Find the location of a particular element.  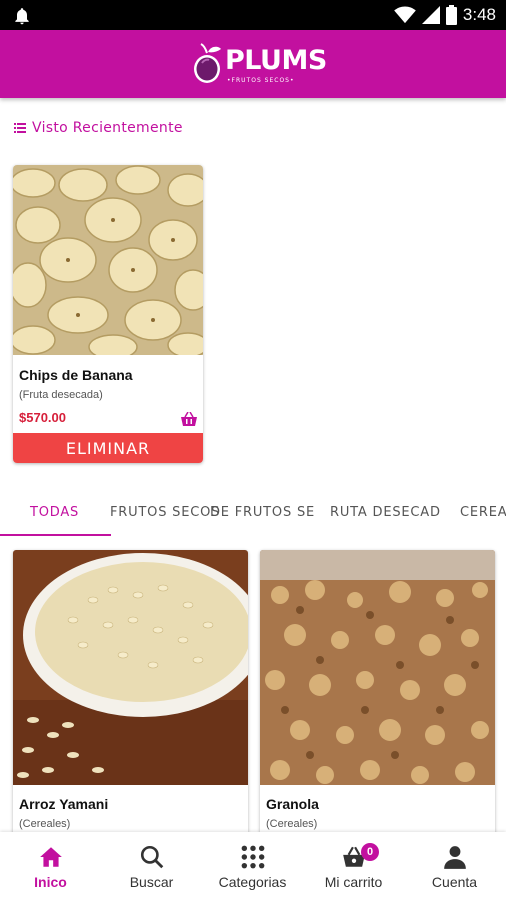

product-name: Chips de Banana is located at coordinates (76, 375).